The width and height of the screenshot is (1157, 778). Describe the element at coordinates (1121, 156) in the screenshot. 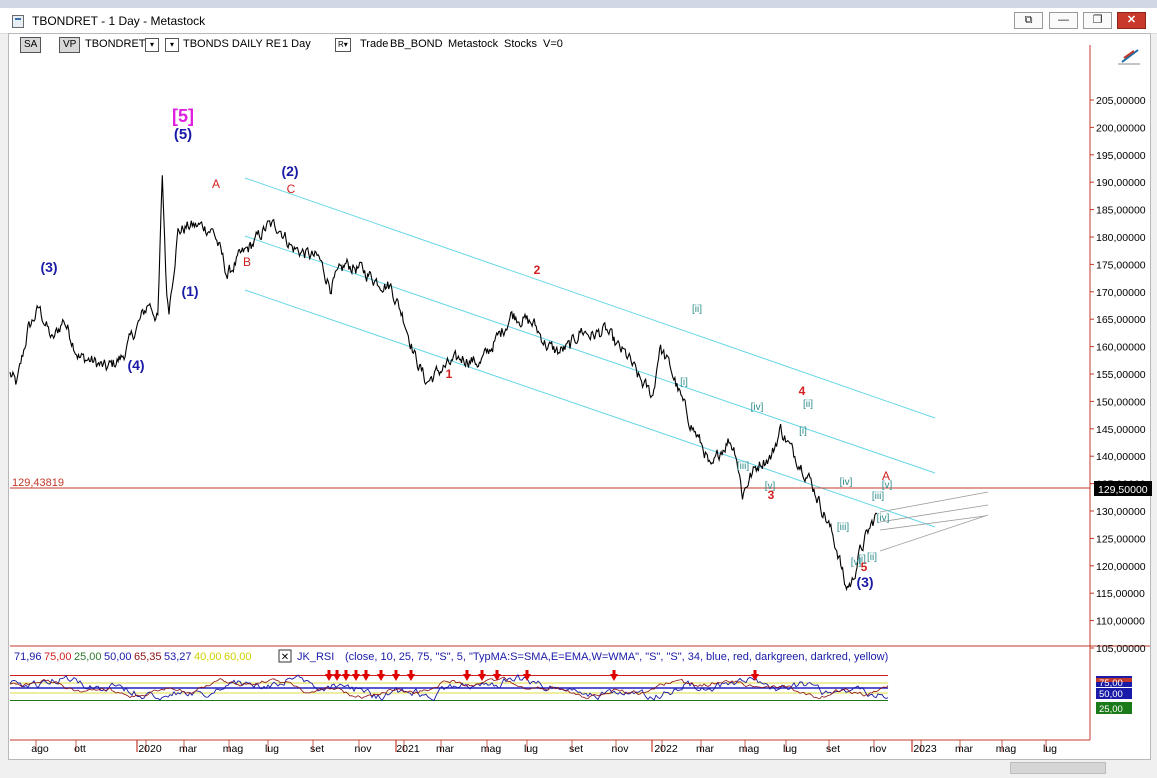

I see `y-tick-label: 195,00000` at that location.